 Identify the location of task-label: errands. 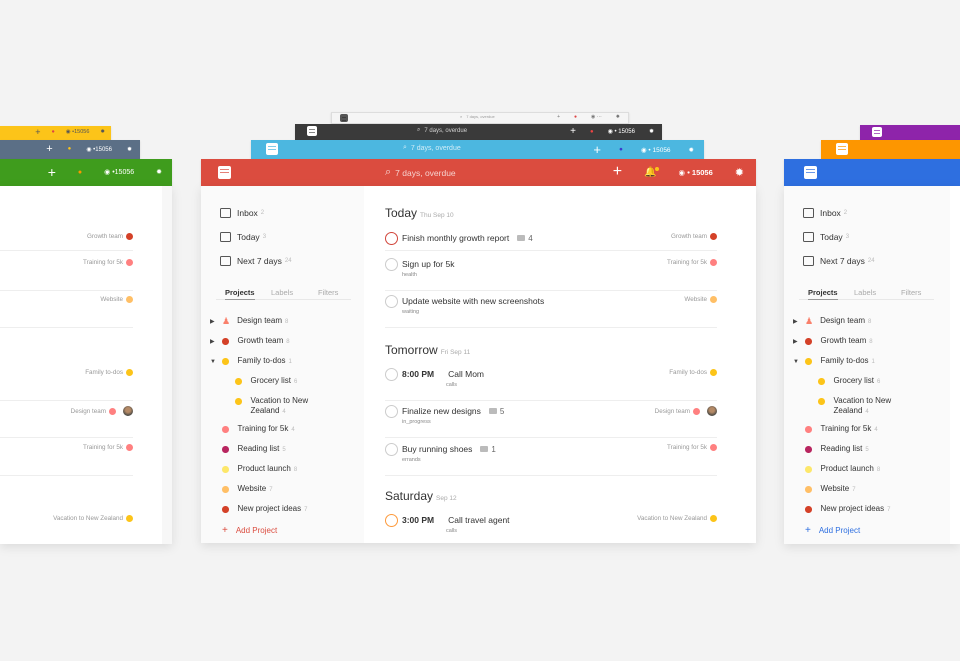
(411, 460).